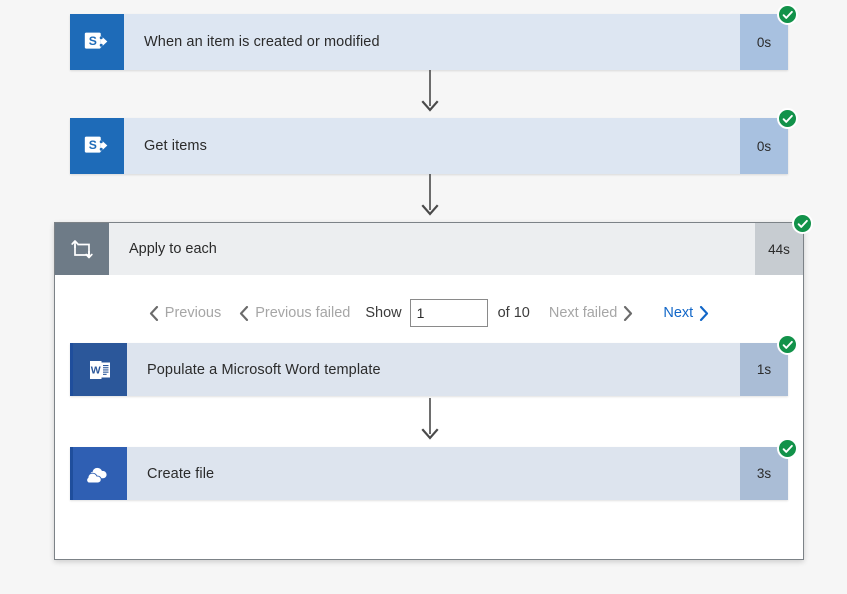 The image size is (847, 594). Describe the element at coordinates (100, 473) in the screenshot. I see `onedrive-icon` at that location.